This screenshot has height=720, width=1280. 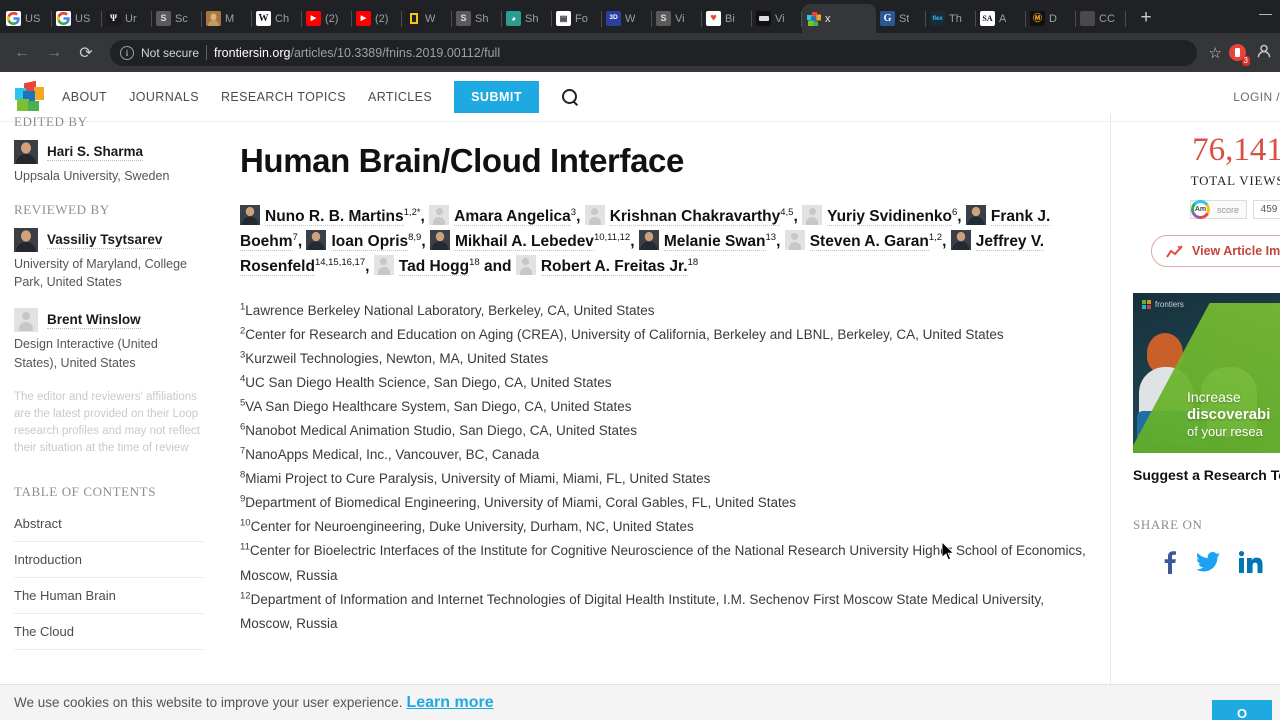 I want to click on view-article-impact-button: View Article Imp, so click(x=1215, y=251).